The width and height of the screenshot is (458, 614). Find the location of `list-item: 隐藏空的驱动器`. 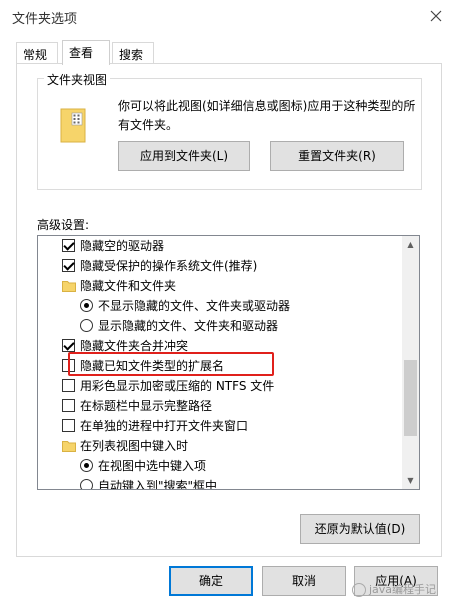

list-item: 隐藏空的驱动器 is located at coordinates (220, 246).